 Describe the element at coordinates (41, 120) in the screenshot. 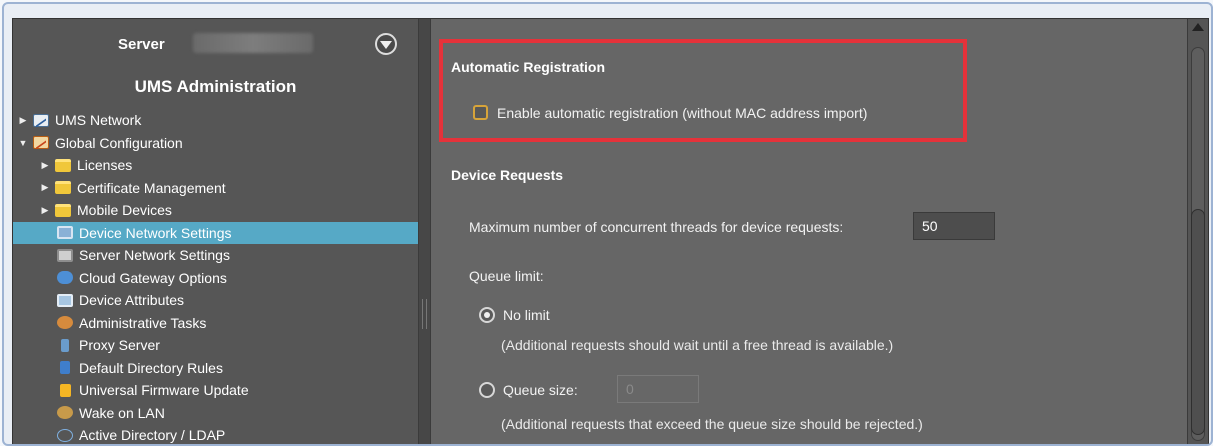

I see `ums-network-icon` at that location.